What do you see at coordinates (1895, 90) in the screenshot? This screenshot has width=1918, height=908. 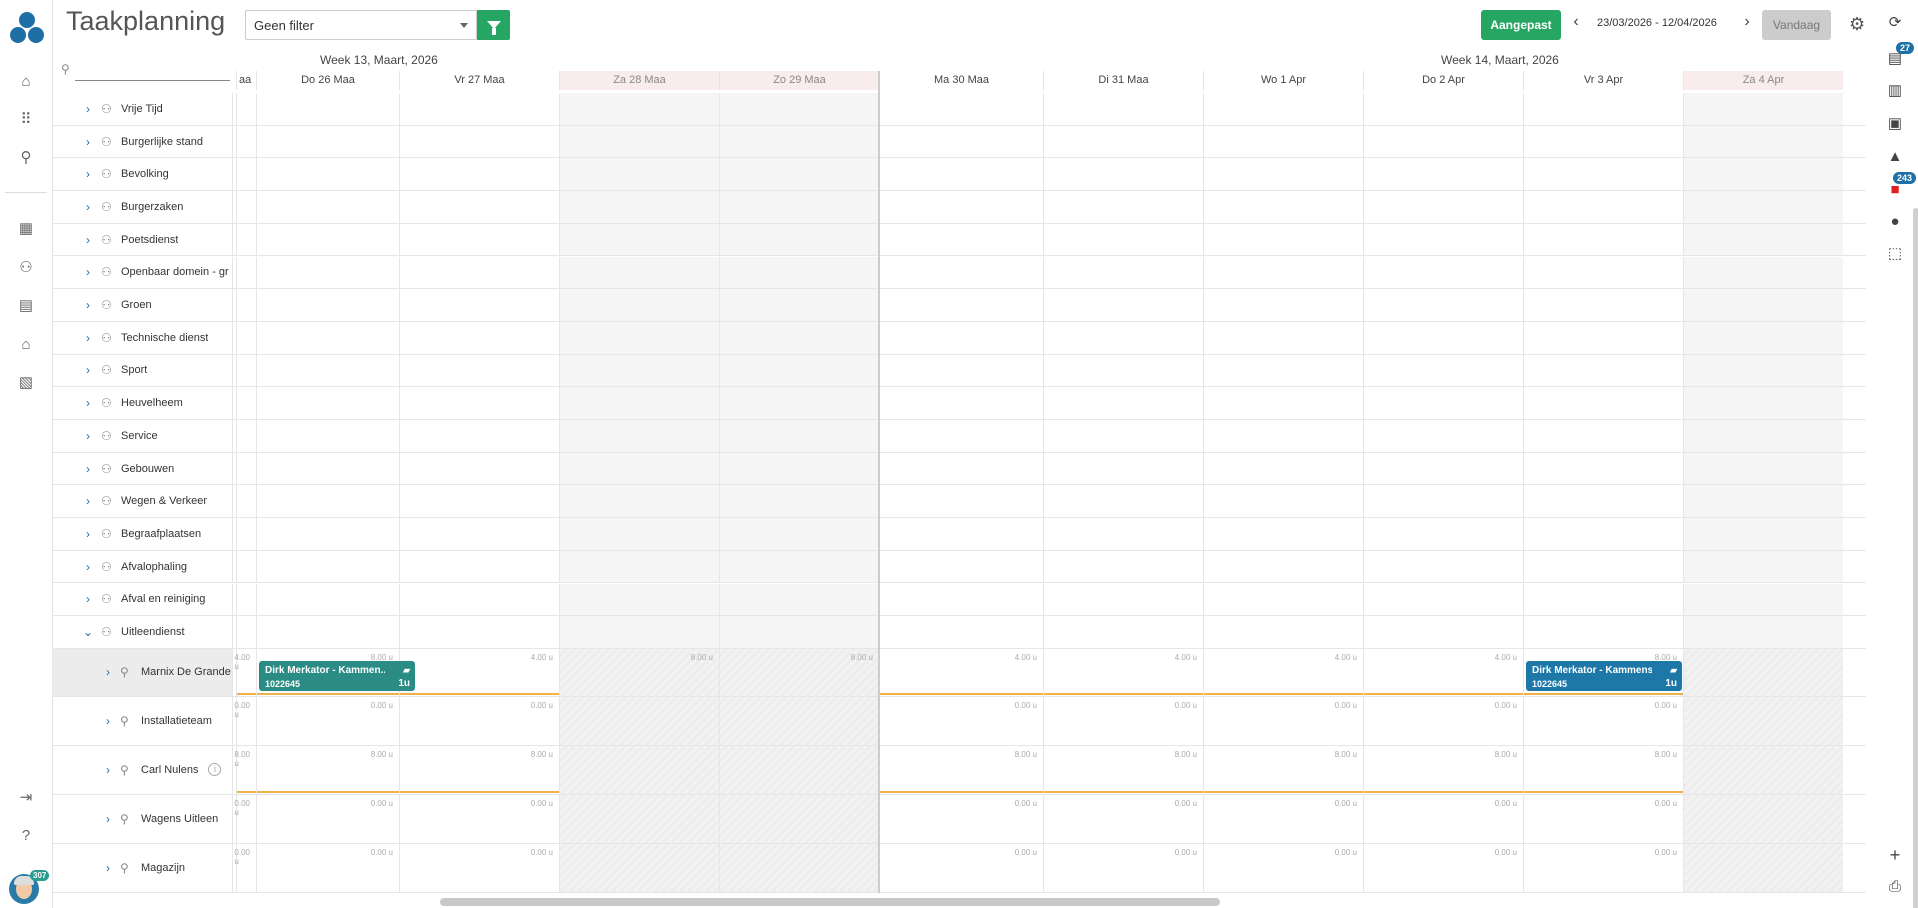 I see `map-icon: ▥` at bounding box center [1895, 90].